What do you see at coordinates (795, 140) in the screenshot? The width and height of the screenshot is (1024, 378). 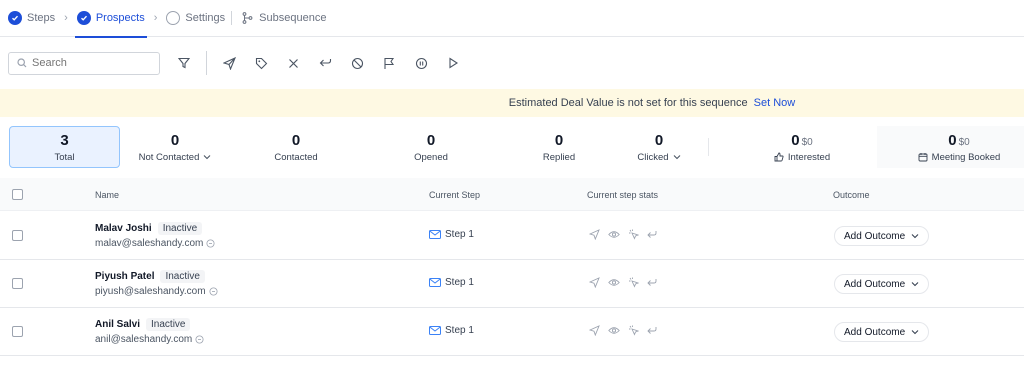 I see `stat-interested-value: 0` at bounding box center [795, 140].